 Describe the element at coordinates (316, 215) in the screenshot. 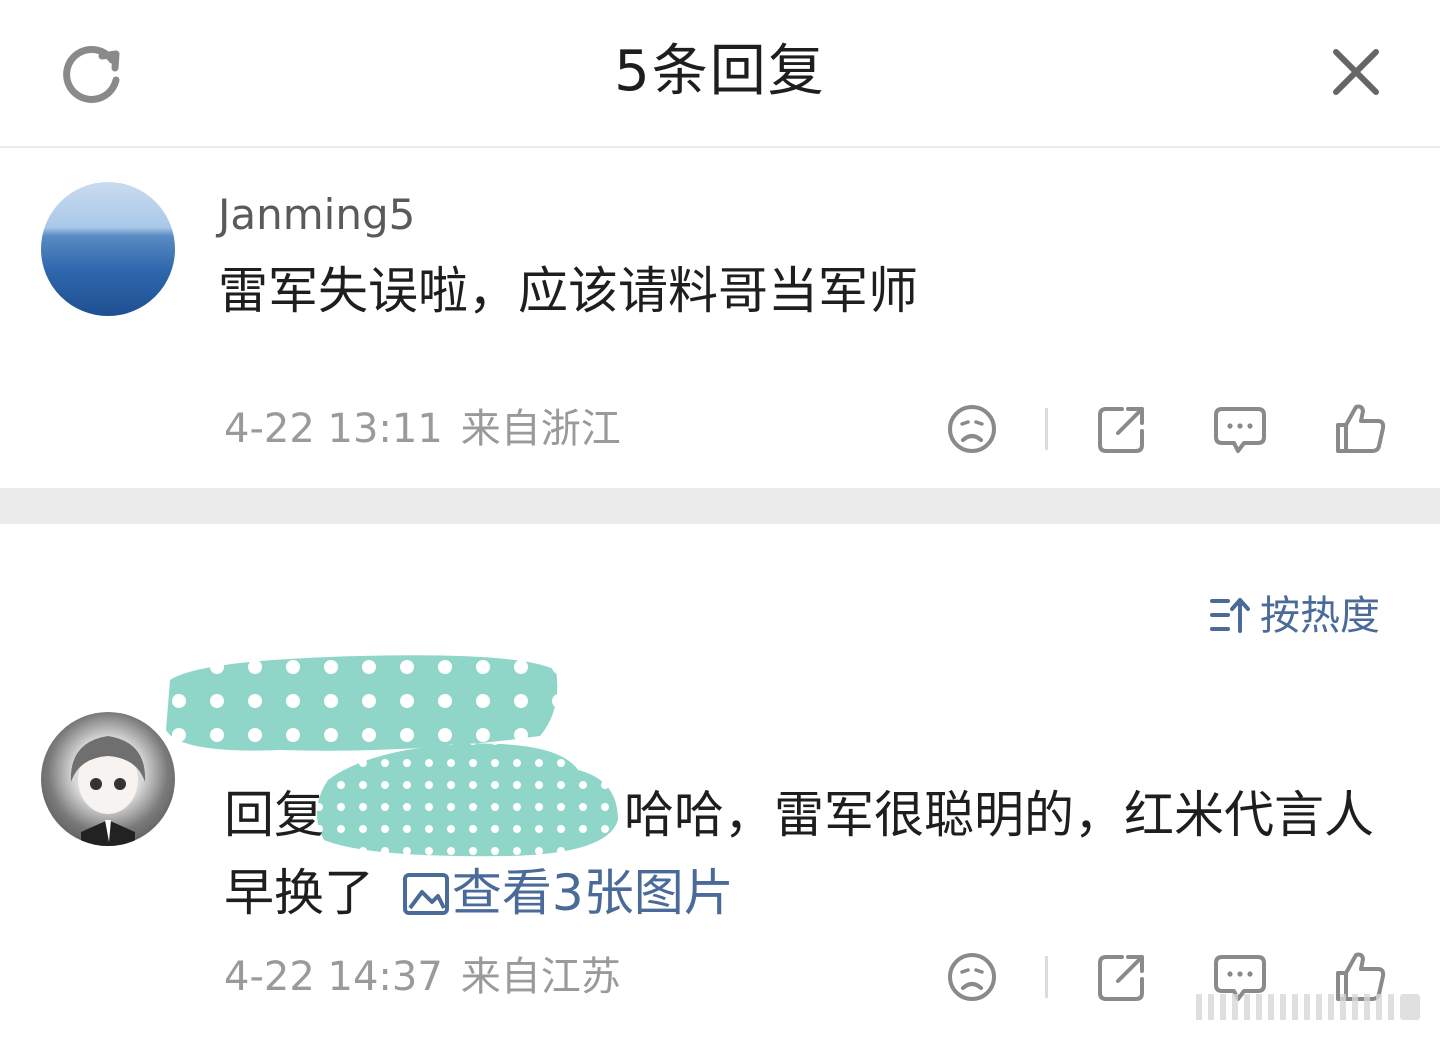

I see `username: Janming5` at that location.